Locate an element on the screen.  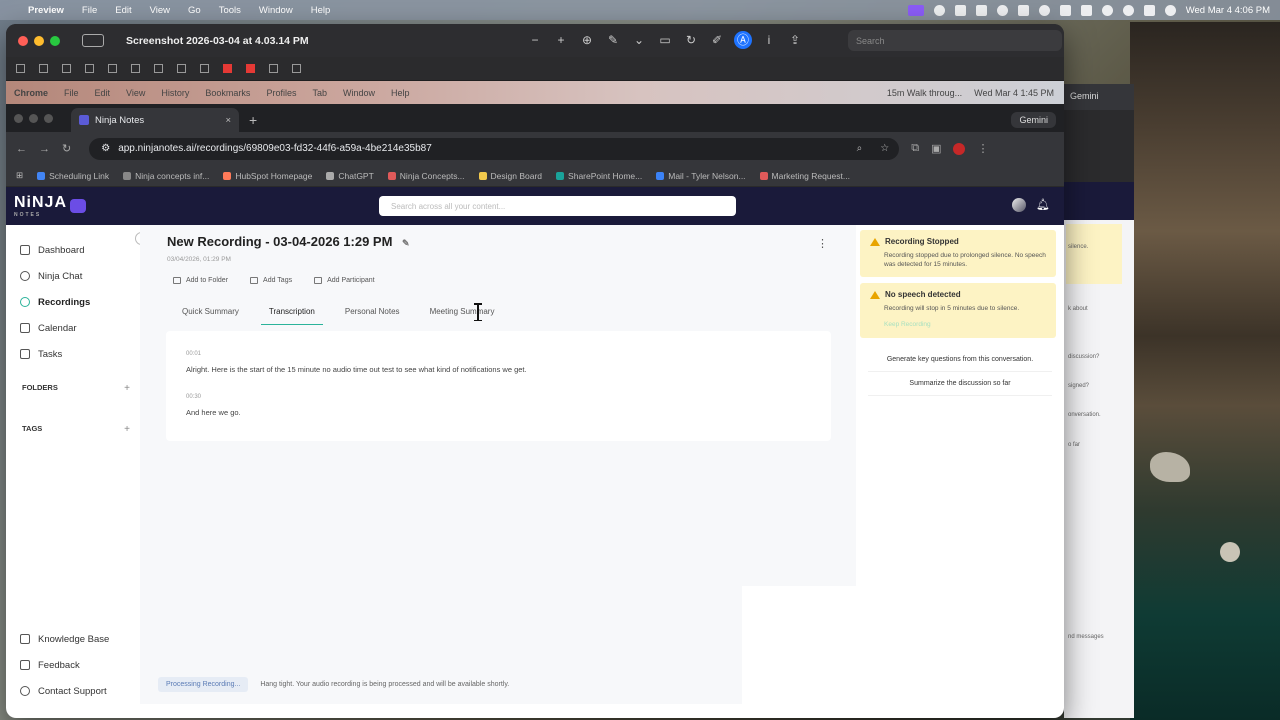
captured-menu-item: Edit is located at coordinates (102, 92).